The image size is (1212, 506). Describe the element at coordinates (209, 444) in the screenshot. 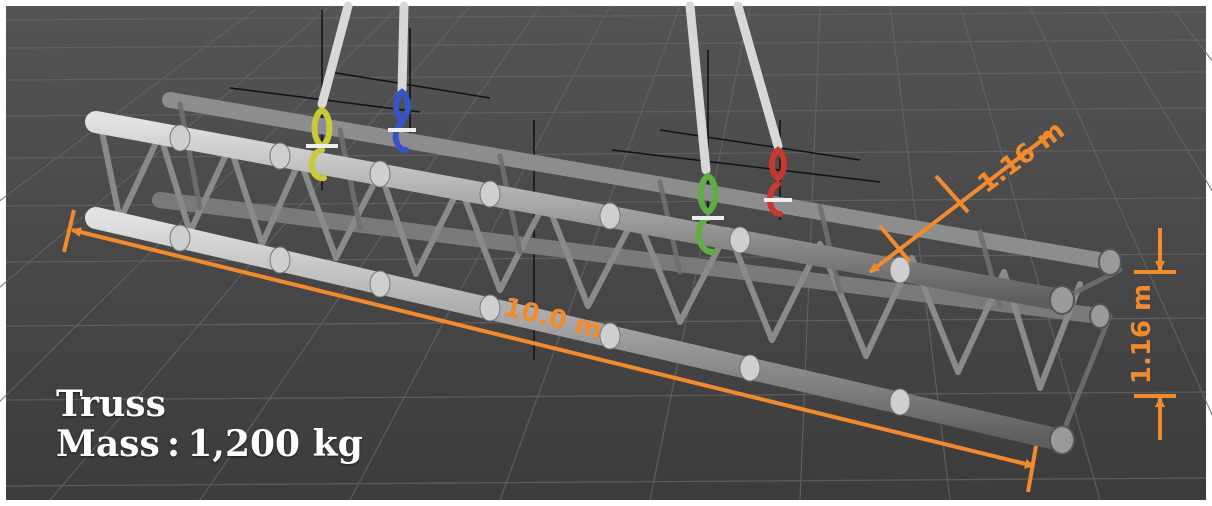

I see `caption-mass: Mass : 1,200 kg` at that location.